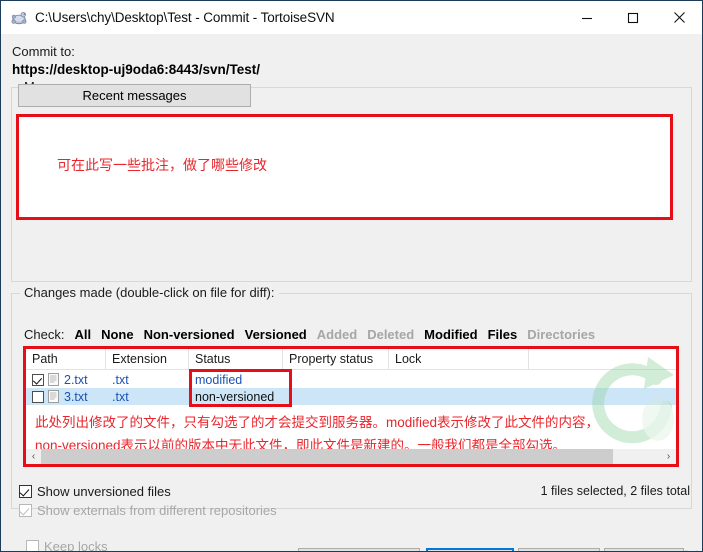  What do you see at coordinates (391, 334) in the screenshot?
I see `check-link-deleted: Deleted` at bounding box center [391, 334].